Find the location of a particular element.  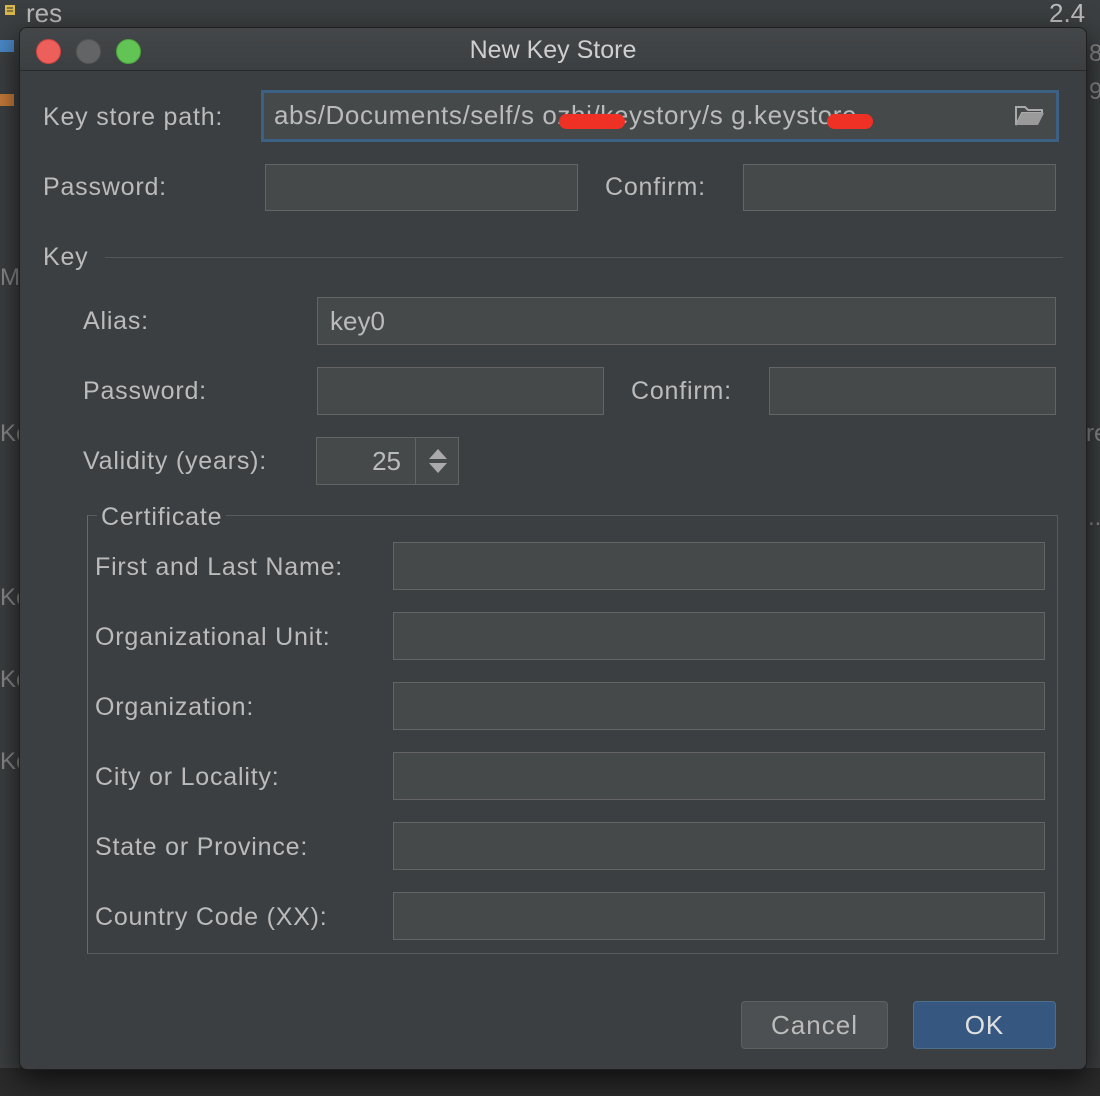

cert-city-label: City or Locality: is located at coordinates (187, 777).